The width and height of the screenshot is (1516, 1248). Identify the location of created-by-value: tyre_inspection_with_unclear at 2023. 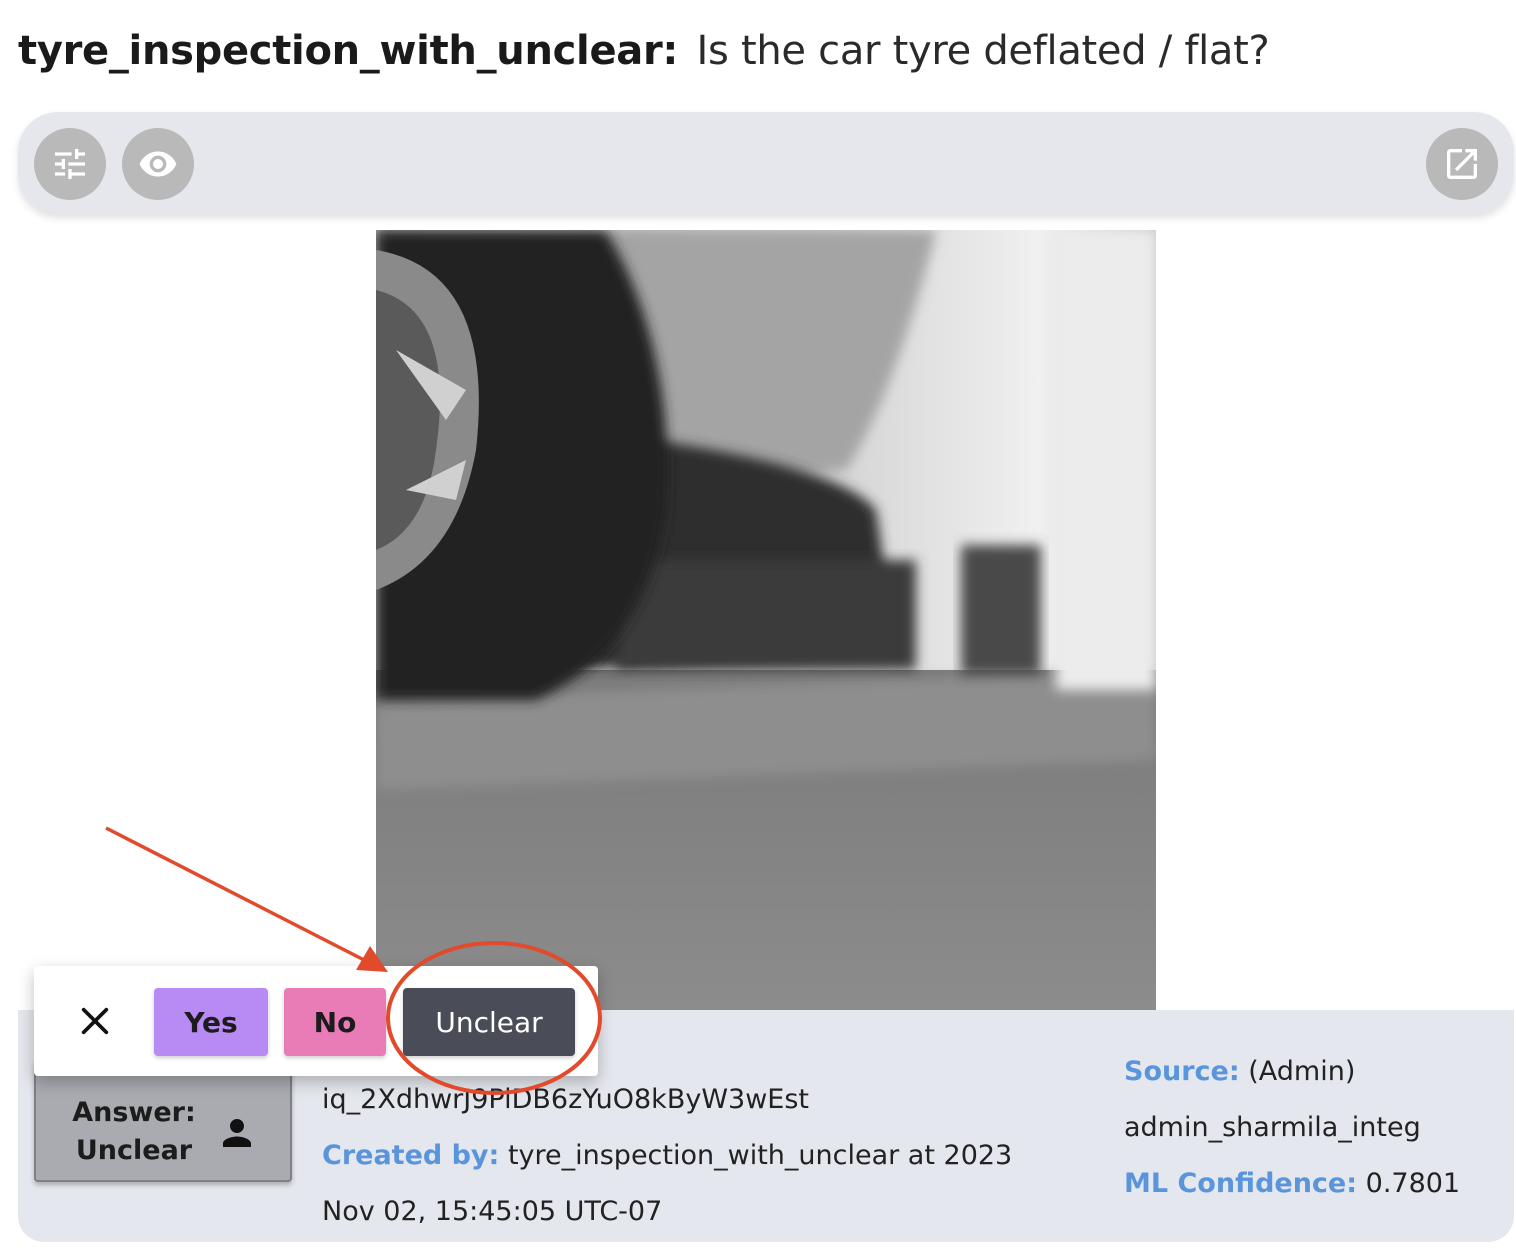
(760, 1155).